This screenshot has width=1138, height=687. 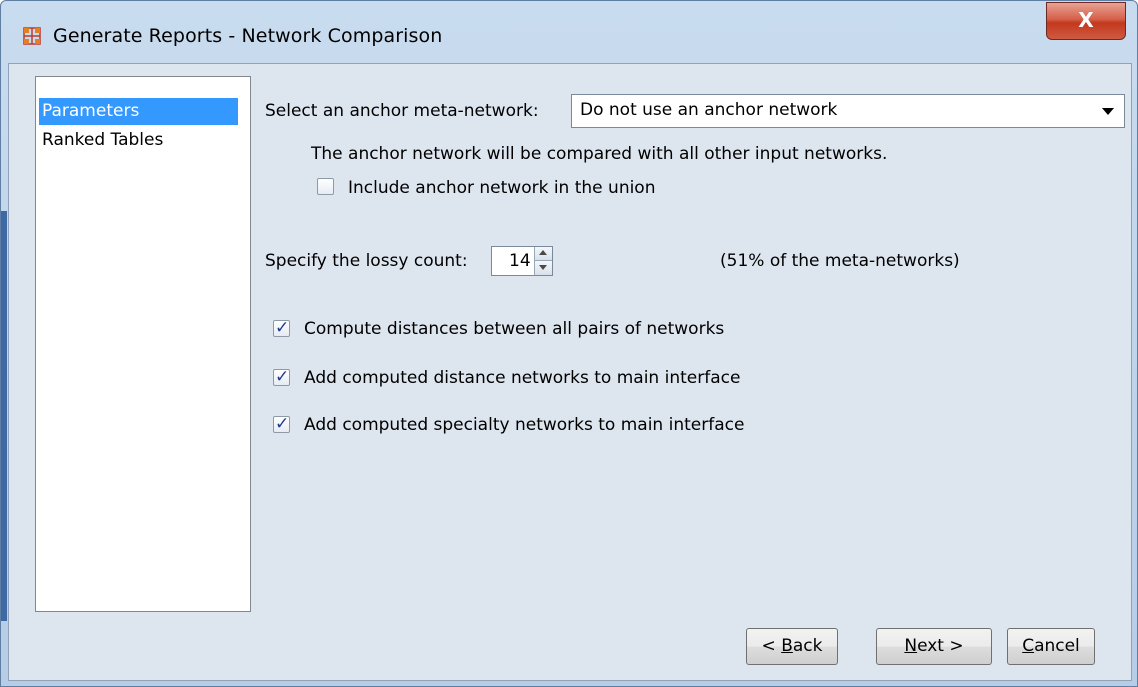 What do you see at coordinates (32, 36) in the screenshot?
I see `network-grid-icon` at bounding box center [32, 36].